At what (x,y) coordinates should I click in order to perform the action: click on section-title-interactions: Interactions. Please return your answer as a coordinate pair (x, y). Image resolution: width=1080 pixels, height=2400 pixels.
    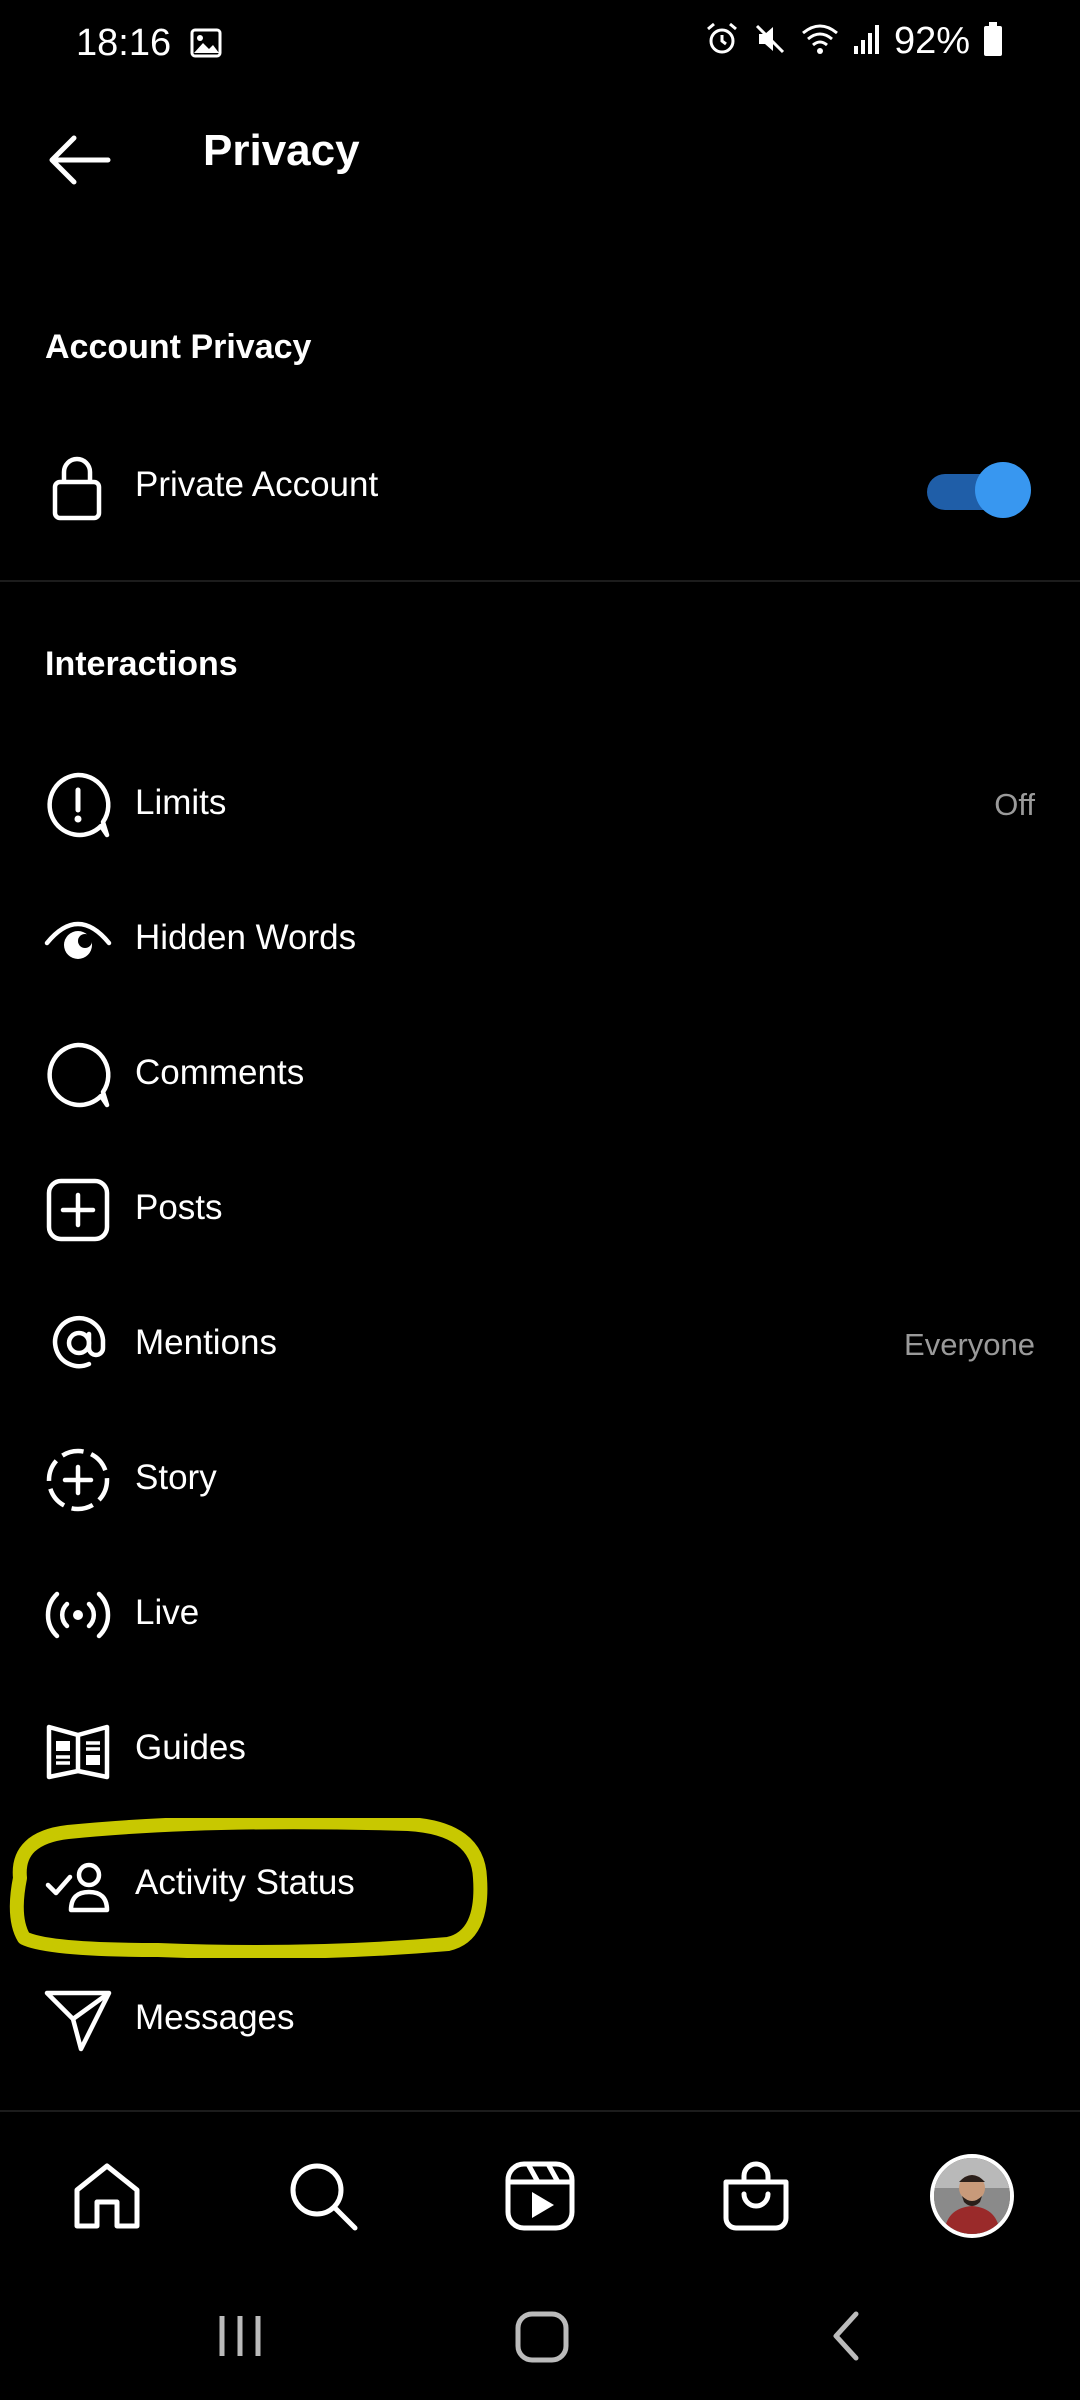
    Looking at the image, I should click on (141, 664).